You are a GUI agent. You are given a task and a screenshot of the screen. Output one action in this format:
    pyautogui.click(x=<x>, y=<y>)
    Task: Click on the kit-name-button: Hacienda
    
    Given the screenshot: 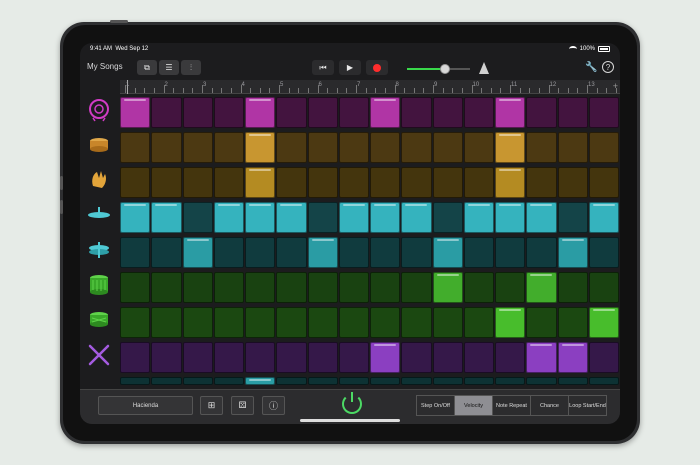 What is the action you would take?
    pyautogui.click(x=145, y=405)
    